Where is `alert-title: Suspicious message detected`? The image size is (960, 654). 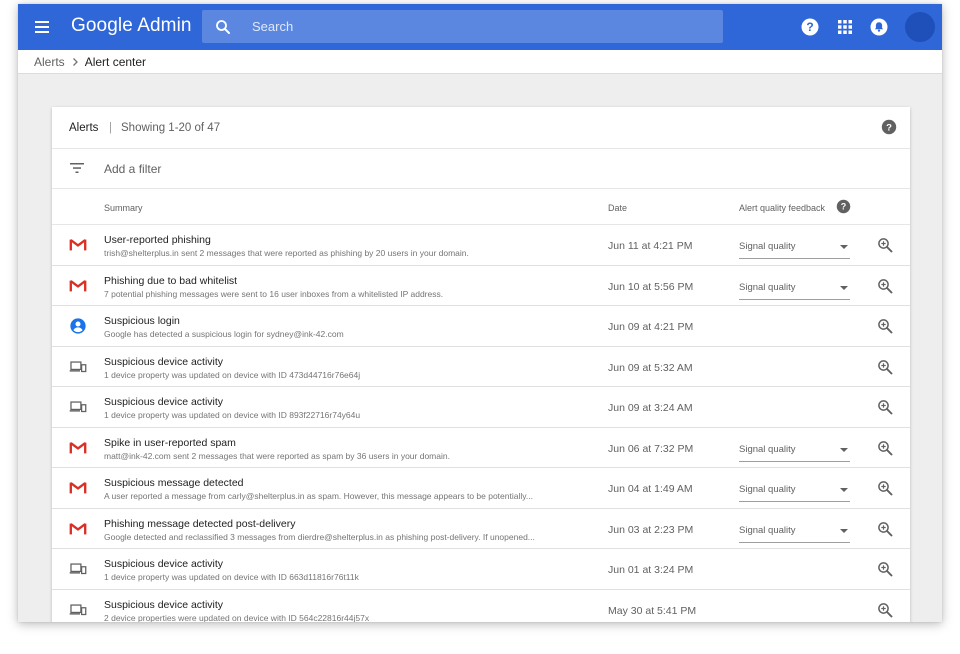
alert-title: Suspicious message detected is located at coordinates (174, 483).